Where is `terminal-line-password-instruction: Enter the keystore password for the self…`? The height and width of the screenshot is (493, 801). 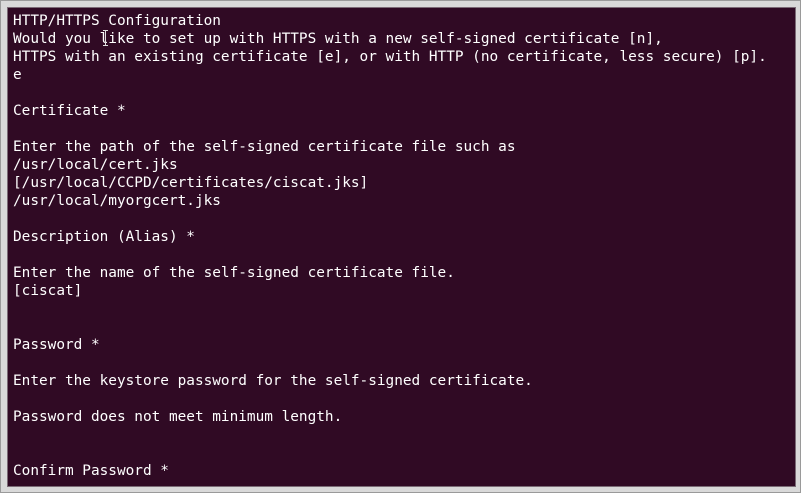 terminal-line-password-instruction: Enter the keystore password for the self… is located at coordinates (273, 381).